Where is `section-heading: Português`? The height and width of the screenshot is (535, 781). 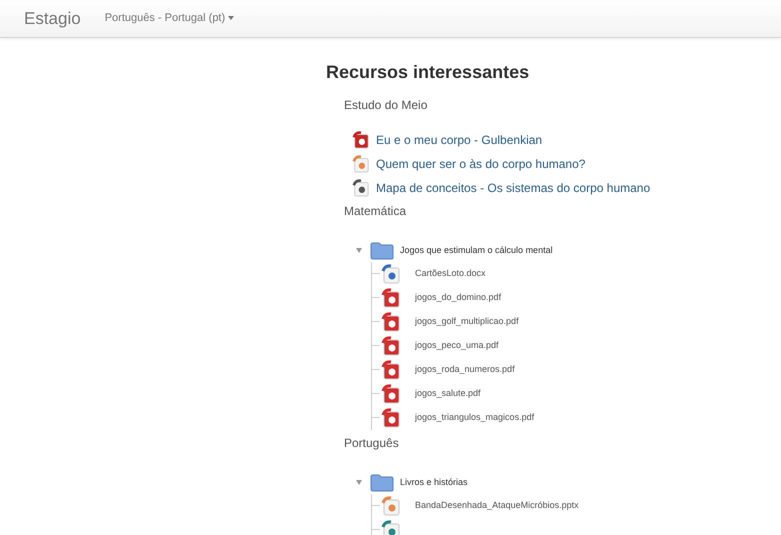
section-heading: Português is located at coordinates (372, 443).